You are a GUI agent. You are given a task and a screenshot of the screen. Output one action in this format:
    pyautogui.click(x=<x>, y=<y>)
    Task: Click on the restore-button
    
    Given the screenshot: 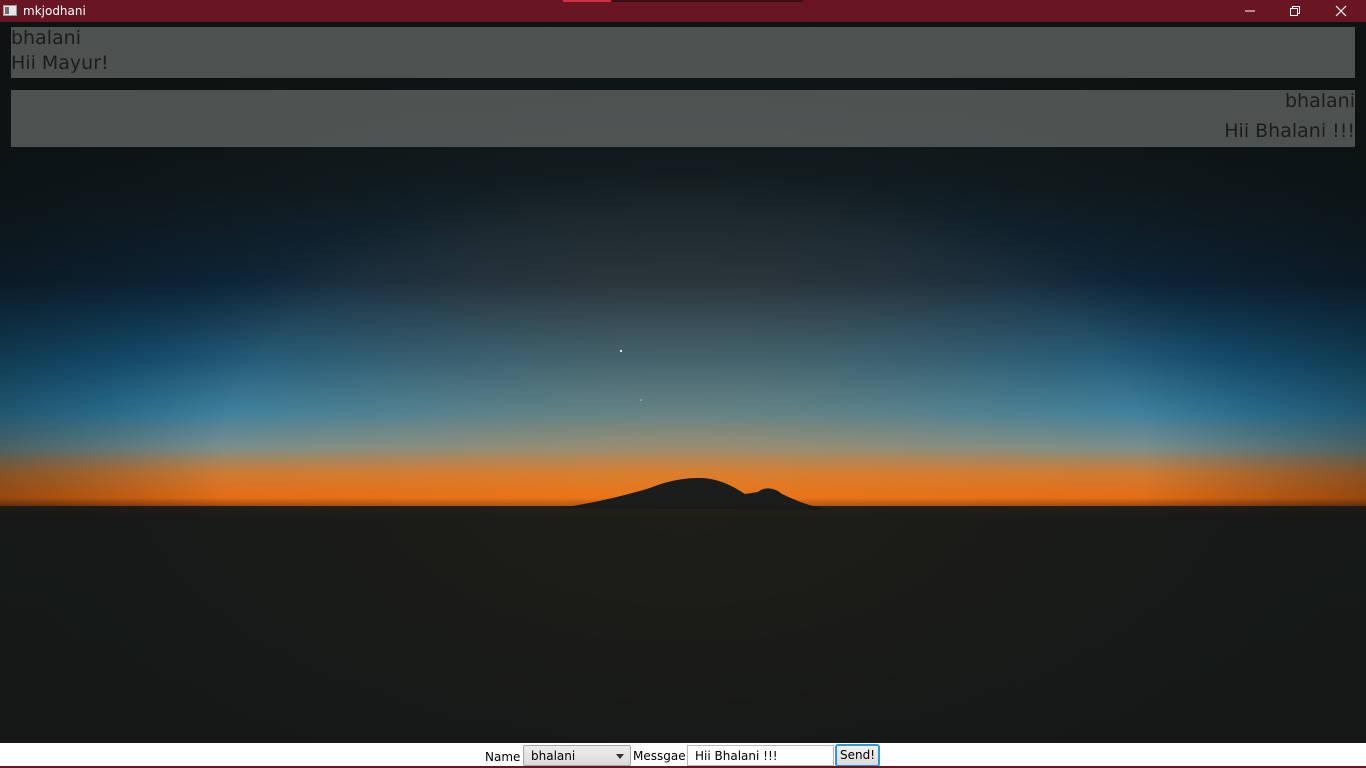 What is the action you would take?
    pyautogui.click(x=1295, y=11)
    